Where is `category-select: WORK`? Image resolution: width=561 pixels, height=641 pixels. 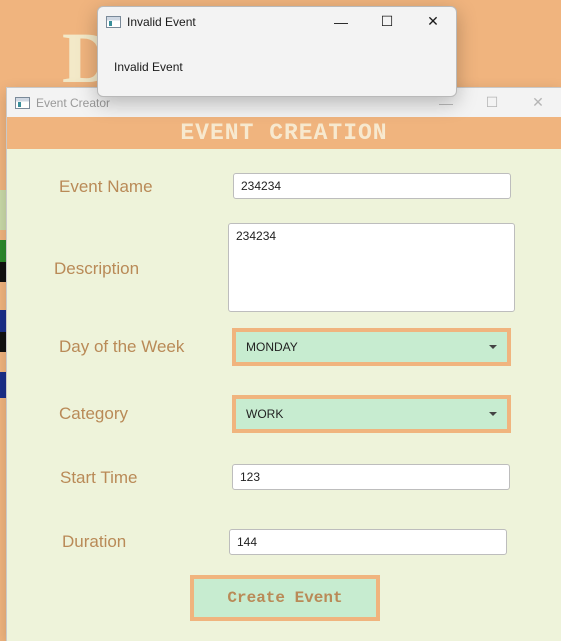
category-select: WORK is located at coordinates (371, 414).